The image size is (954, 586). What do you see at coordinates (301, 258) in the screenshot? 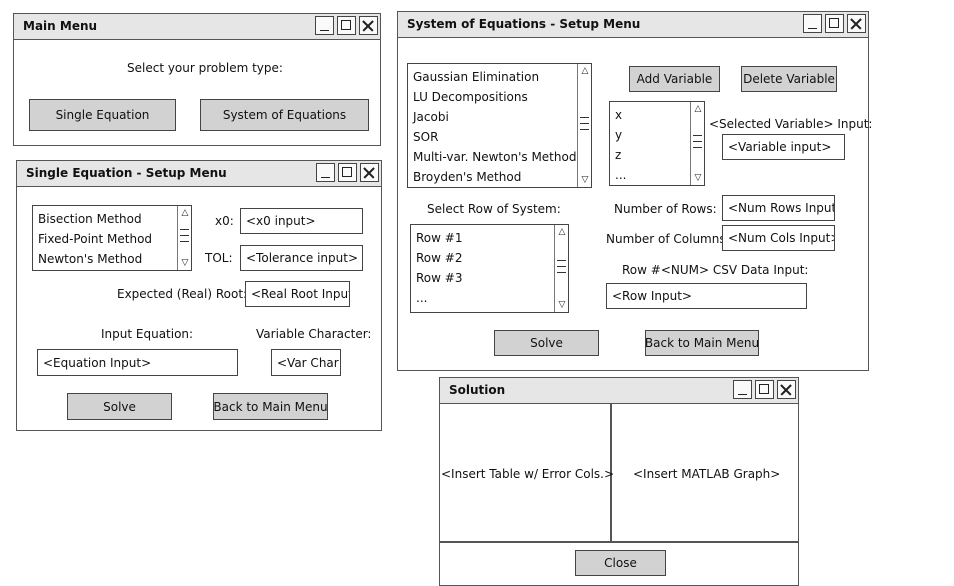
I see `tolerance-input: <Tolerance input>` at bounding box center [301, 258].